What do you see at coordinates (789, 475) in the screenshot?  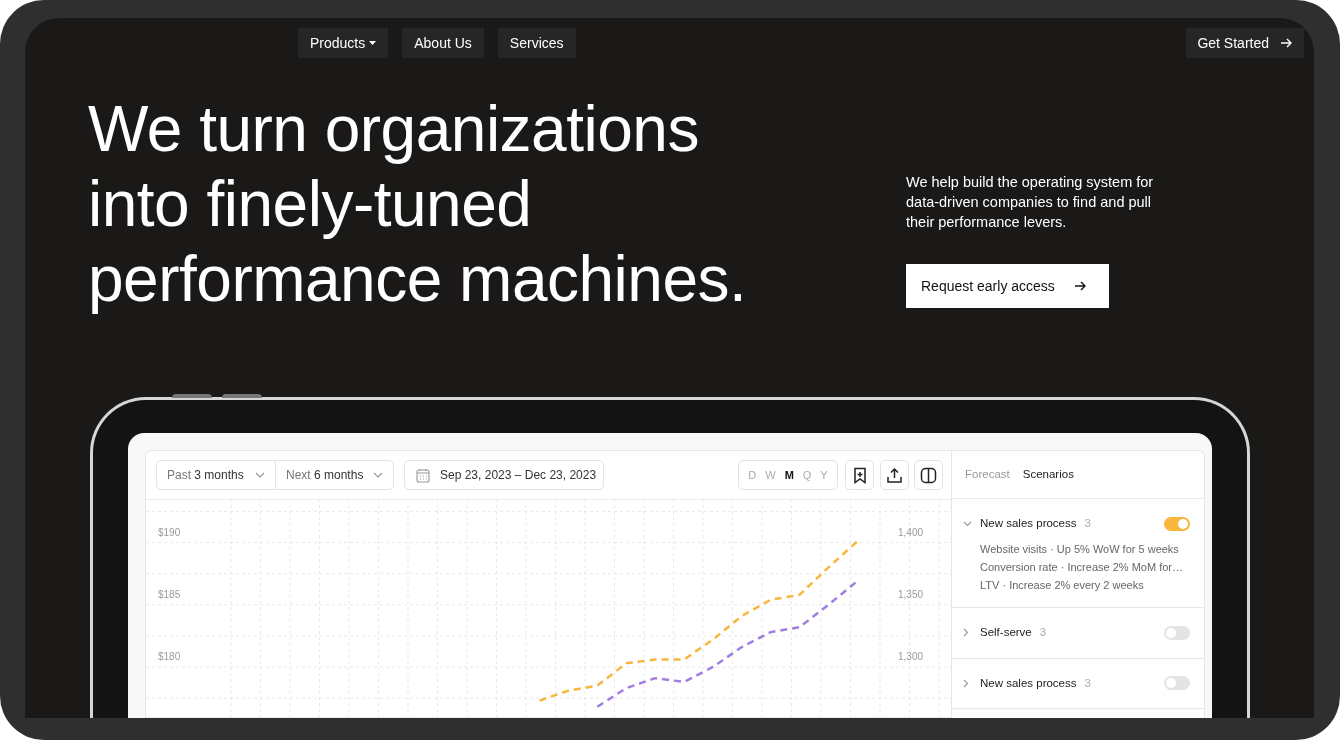 I see `granularity-option: M` at bounding box center [789, 475].